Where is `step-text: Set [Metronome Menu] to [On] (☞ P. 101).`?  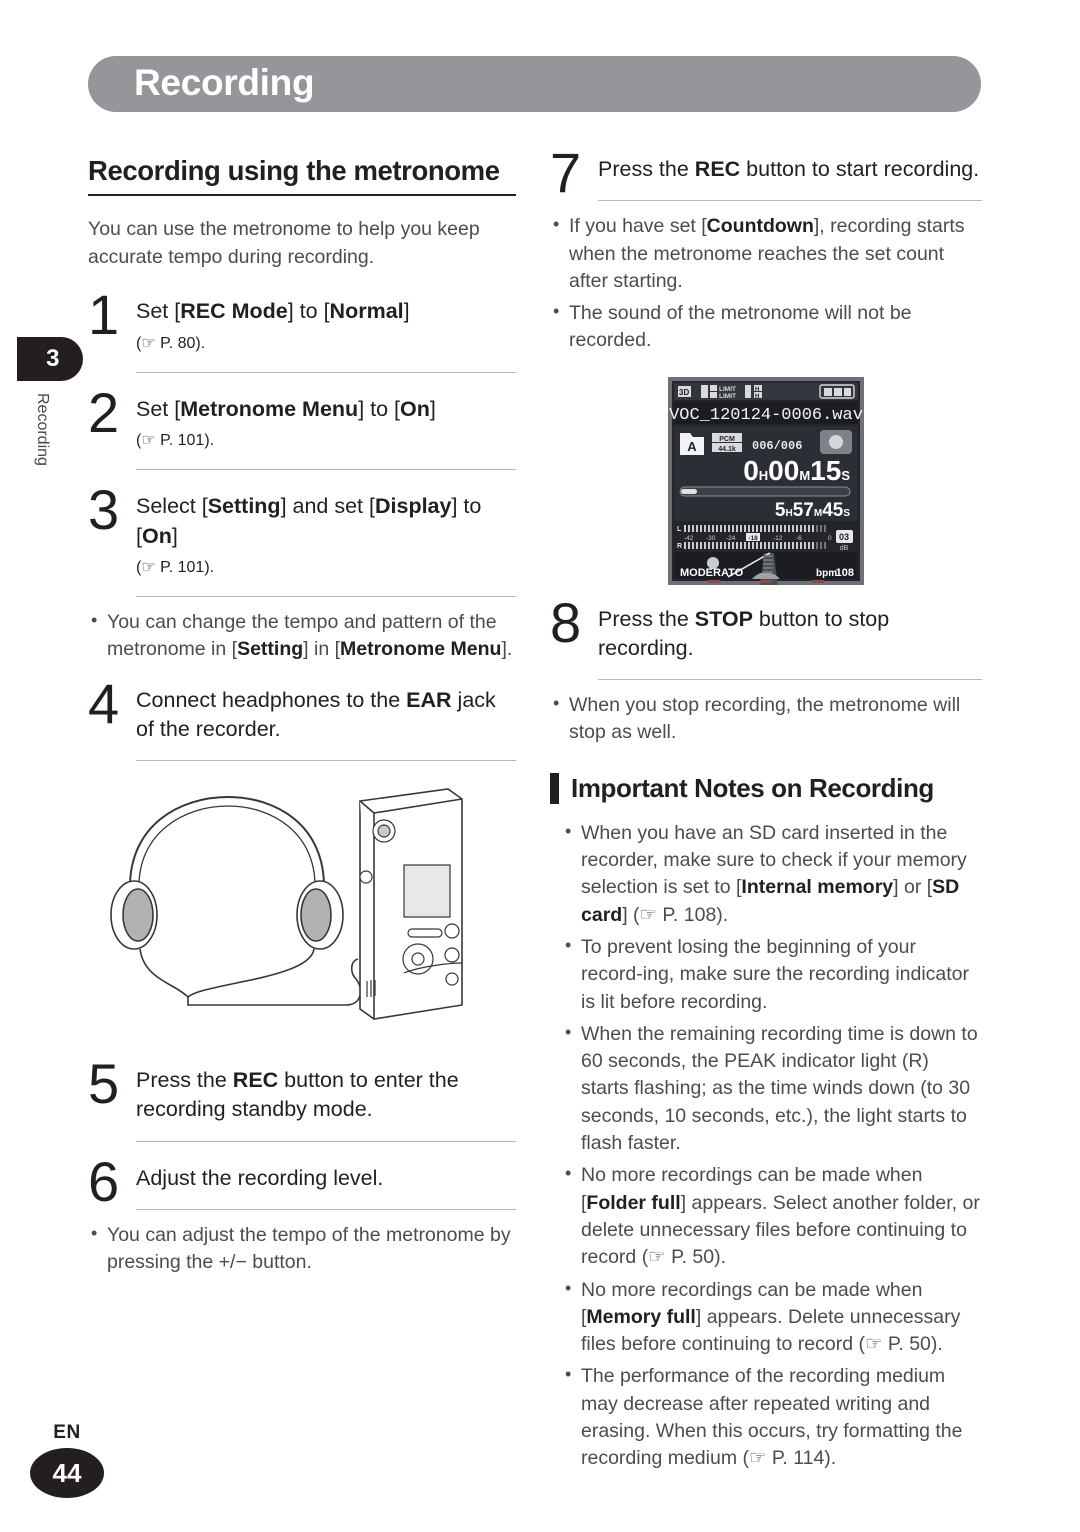
step-text: Set [Metronome Menu] to [On] (☞ P. 101). is located at coordinates (286, 423).